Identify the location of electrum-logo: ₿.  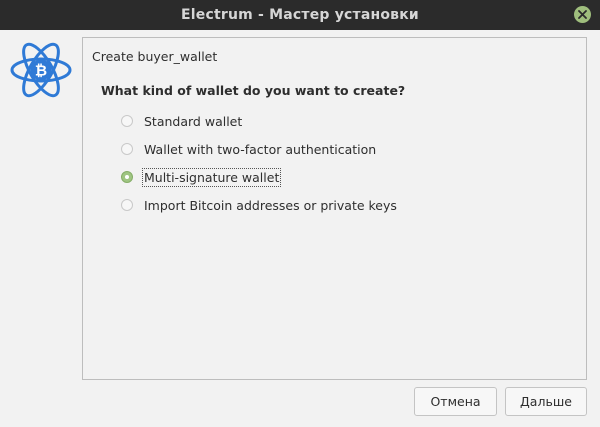
(41, 70).